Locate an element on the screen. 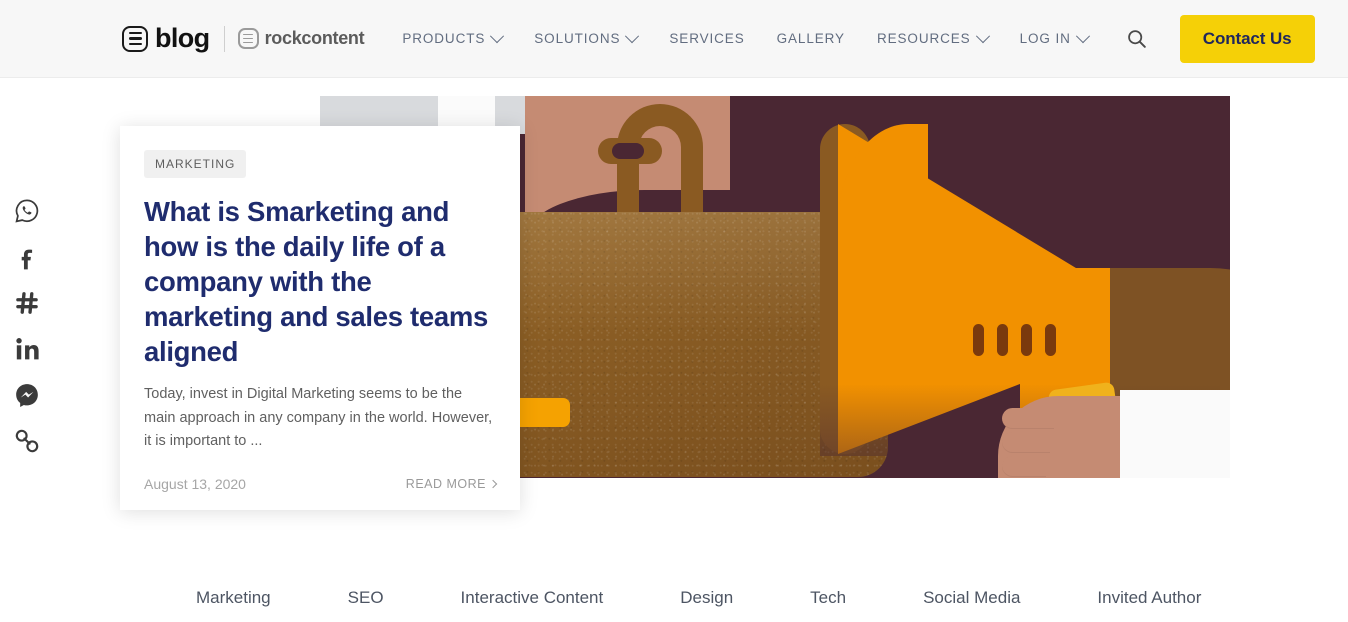  category-item-social-media: Social Media is located at coordinates (990, 598).